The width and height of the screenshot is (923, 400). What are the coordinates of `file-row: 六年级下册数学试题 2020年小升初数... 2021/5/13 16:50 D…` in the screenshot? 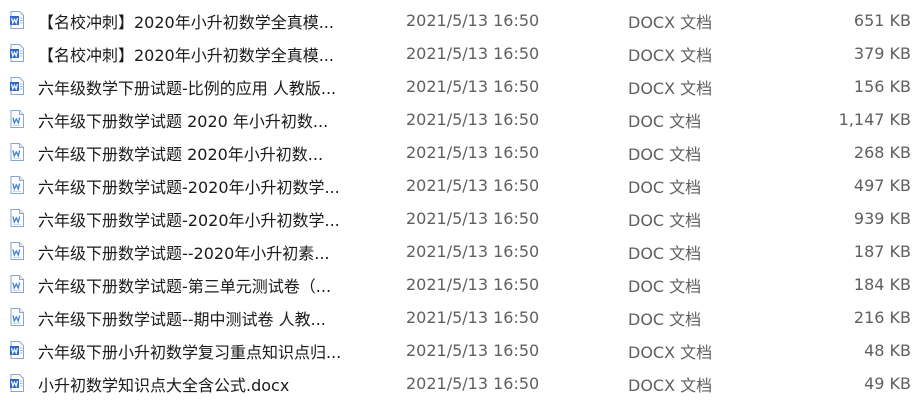 It's located at (461, 152).